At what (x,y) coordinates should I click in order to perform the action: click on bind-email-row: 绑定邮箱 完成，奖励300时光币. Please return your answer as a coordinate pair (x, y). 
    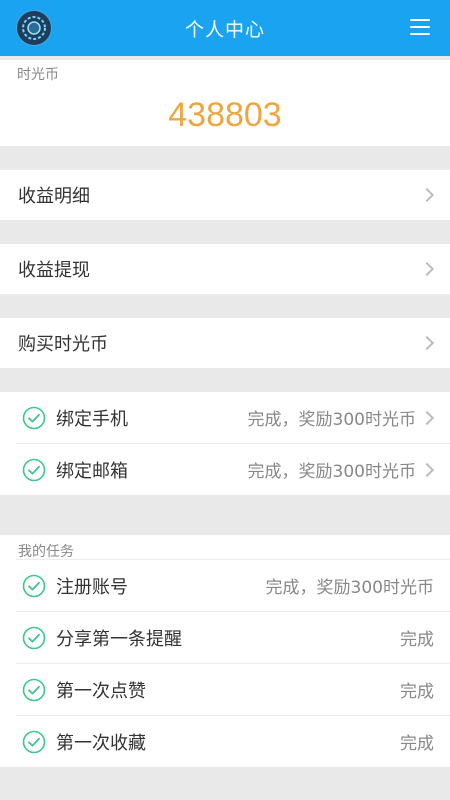
    Looking at the image, I should click on (225, 469).